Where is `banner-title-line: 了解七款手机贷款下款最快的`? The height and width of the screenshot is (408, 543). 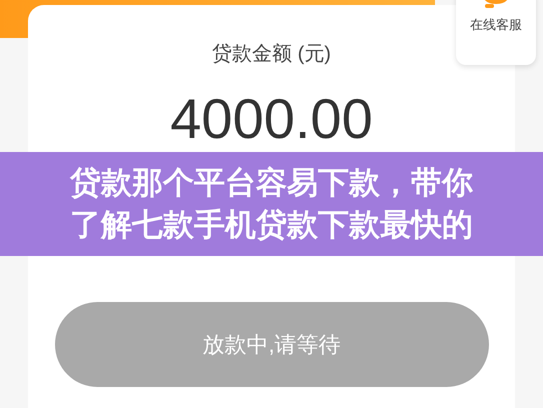
banner-title-line: 了解七款手机贷款下款最快的 is located at coordinates (271, 225).